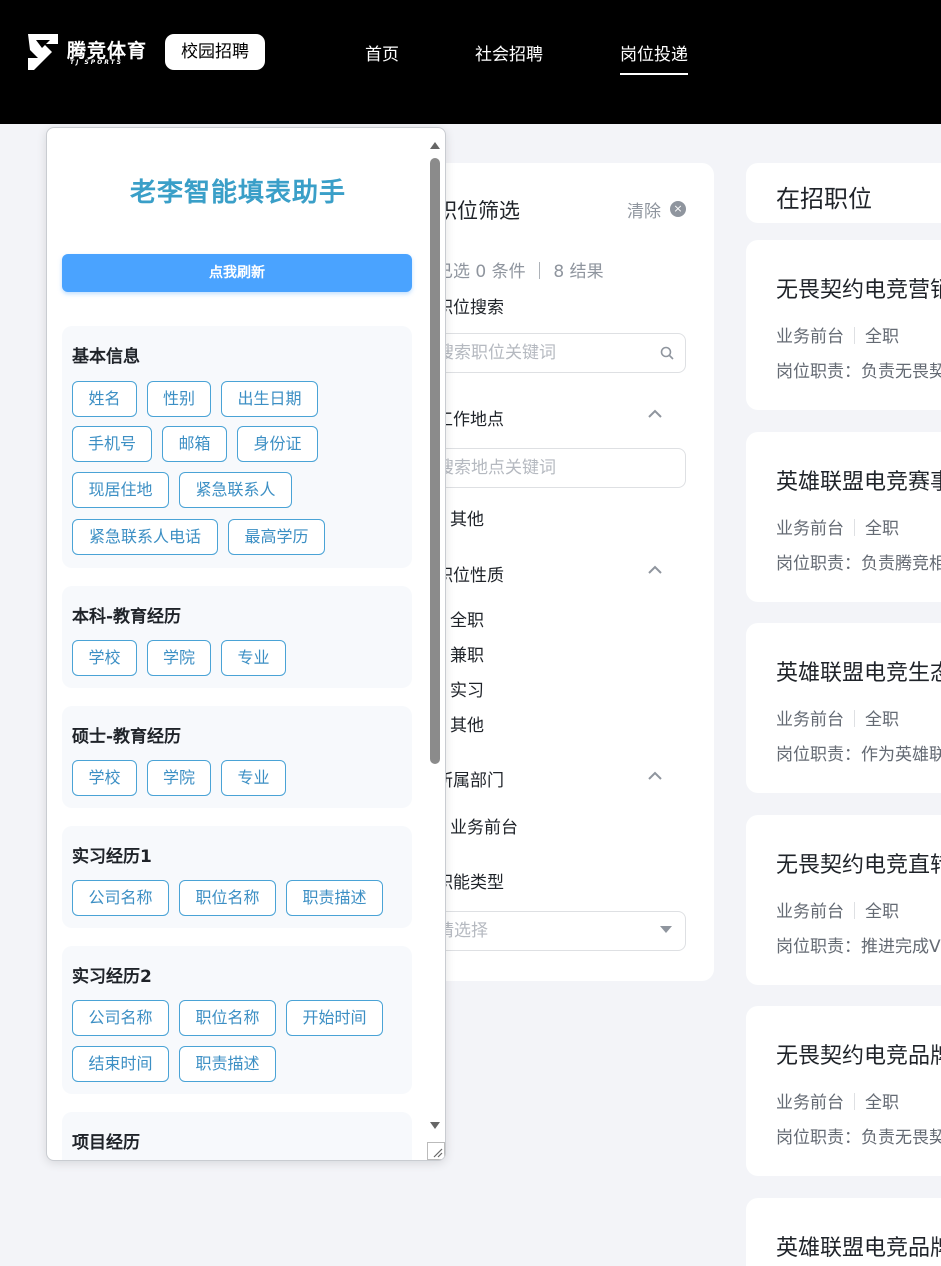 This screenshot has width=941, height=1266. What do you see at coordinates (106, 1143) in the screenshot?
I see `section-title: 项目经历` at bounding box center [106, 1143].